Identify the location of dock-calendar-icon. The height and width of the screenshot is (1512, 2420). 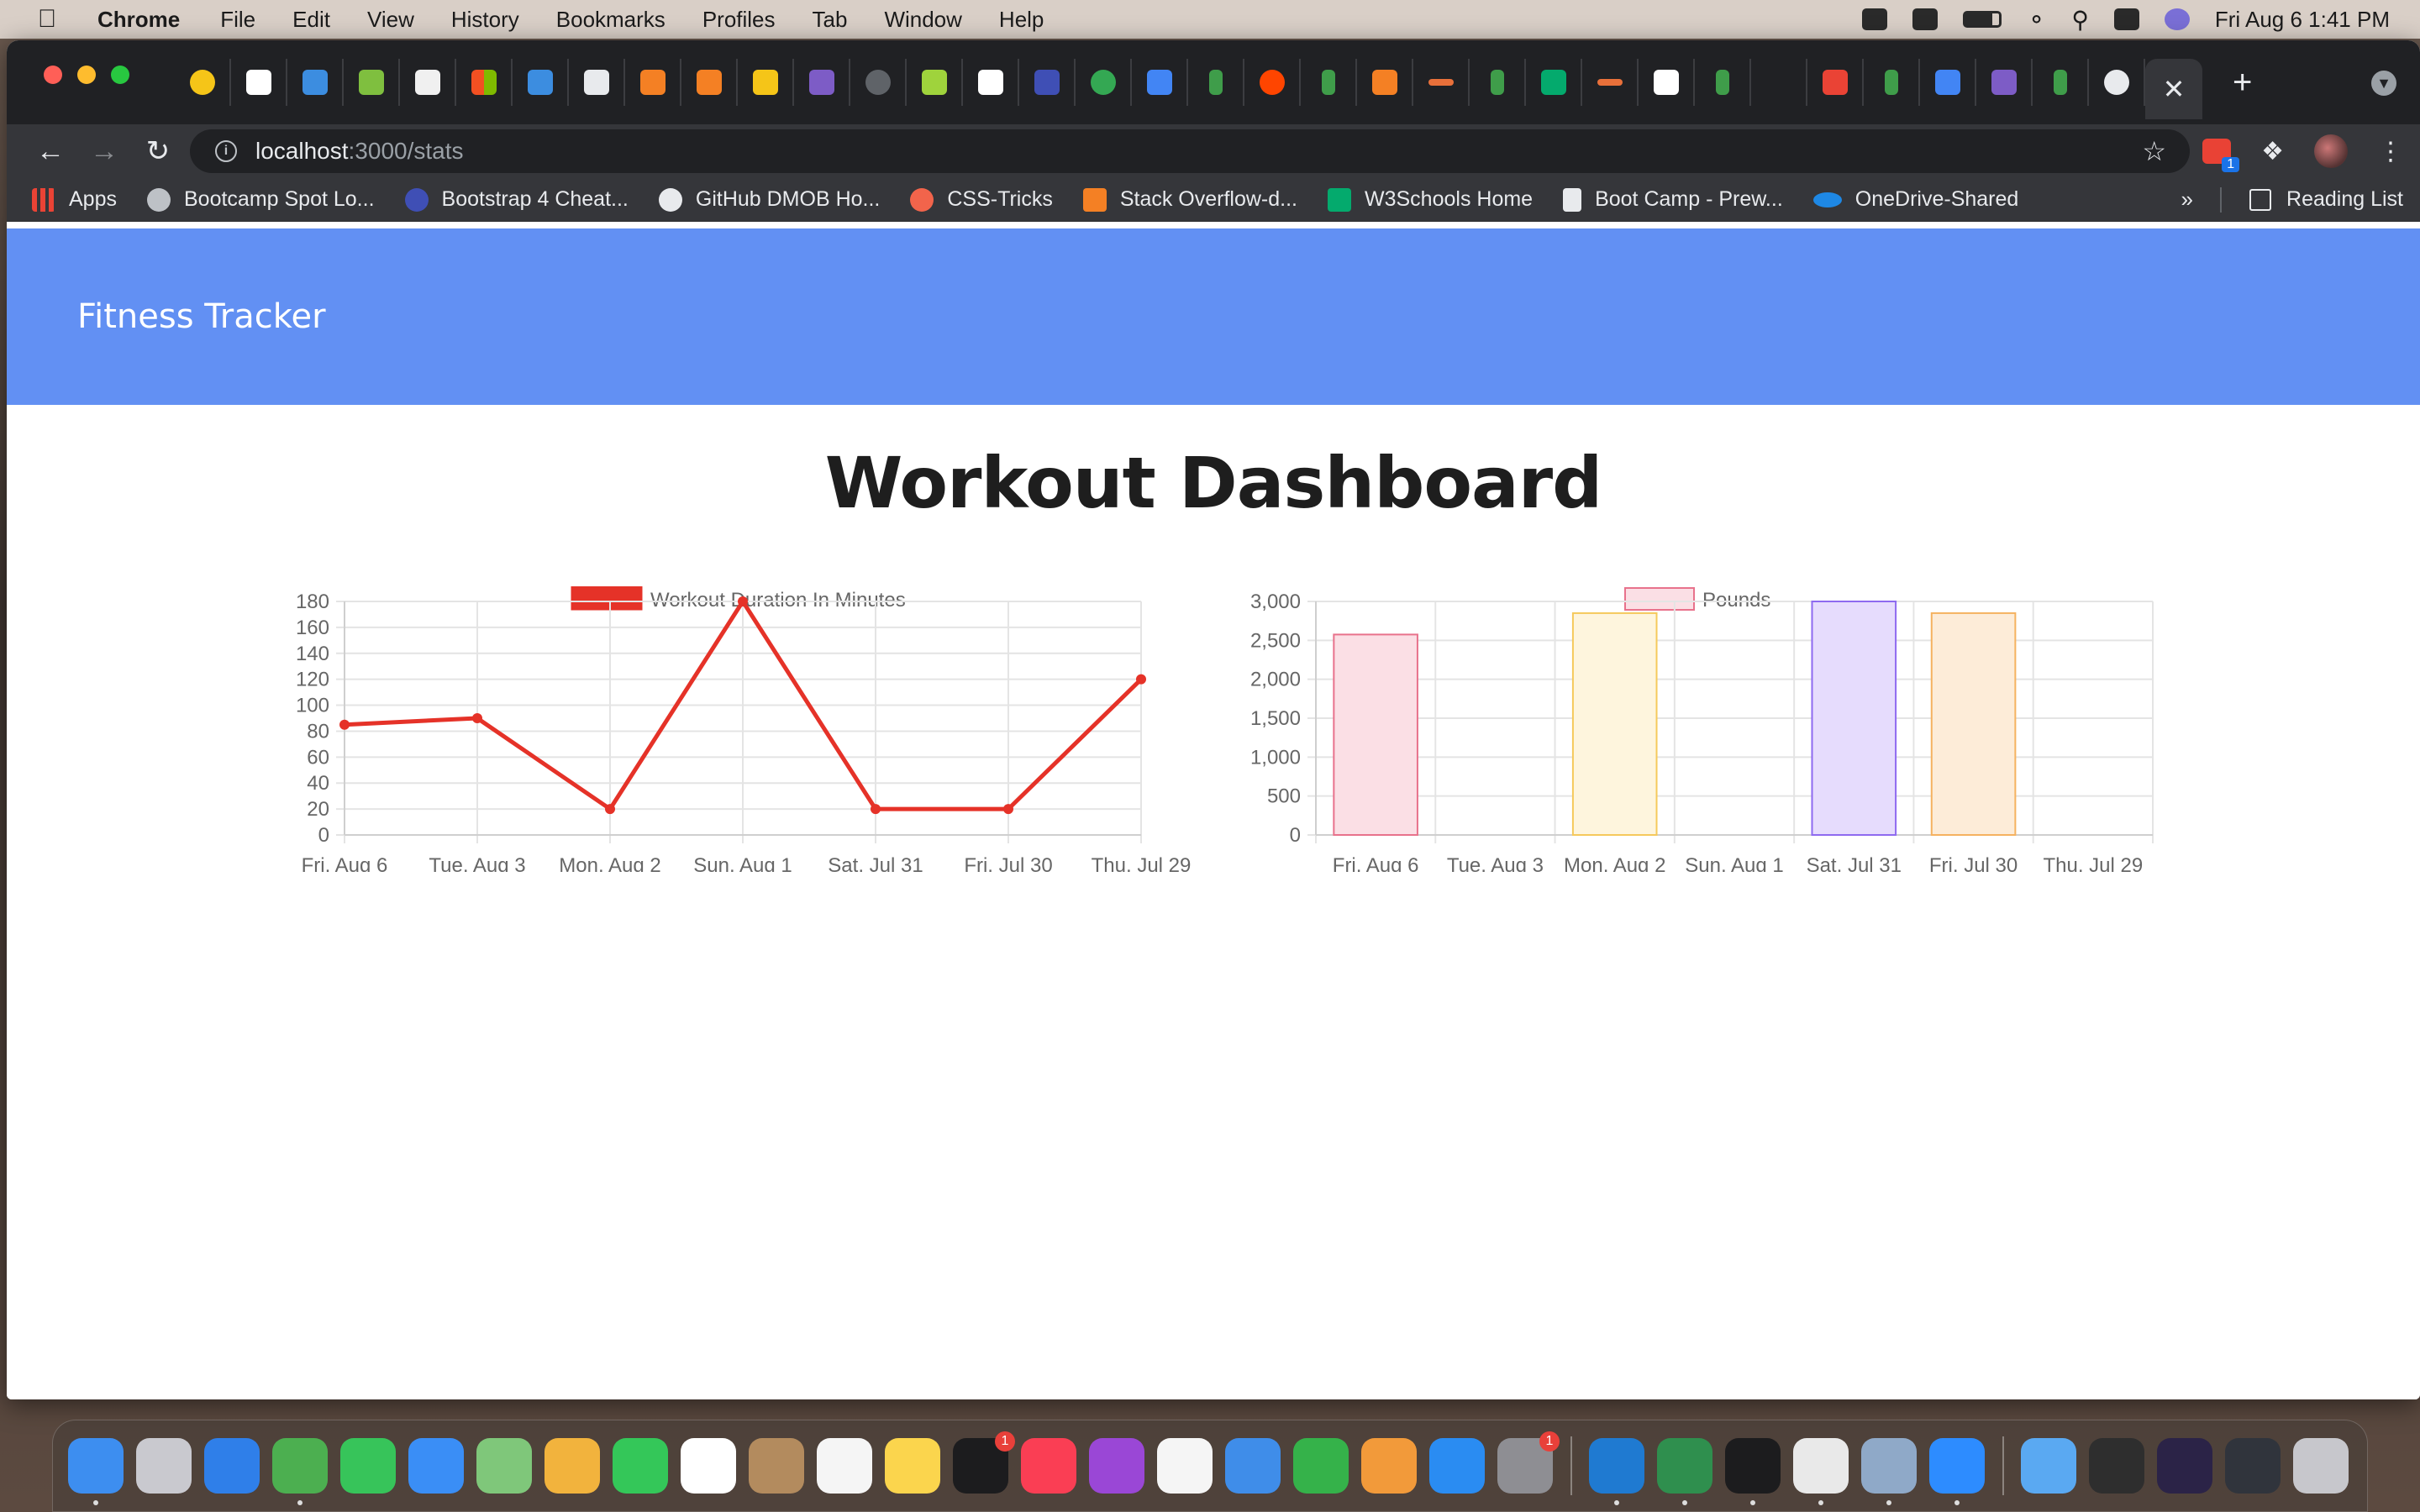
(708, 1466).